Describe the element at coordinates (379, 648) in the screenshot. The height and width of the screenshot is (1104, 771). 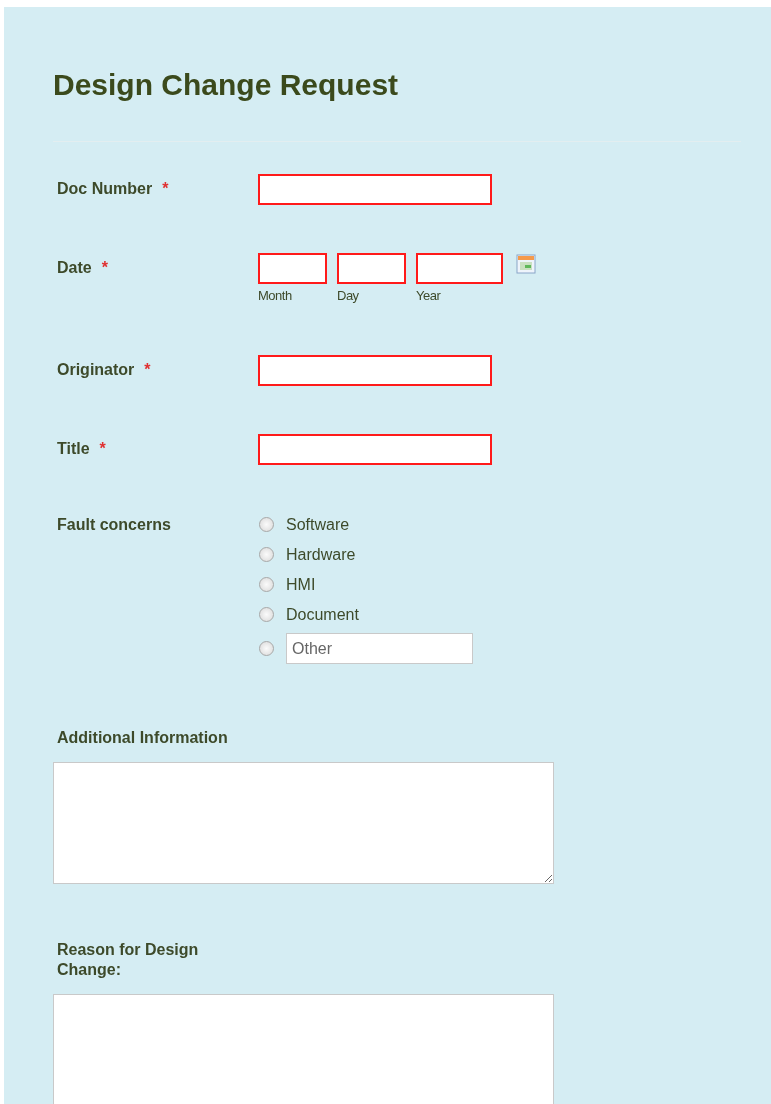
I see `other-field: Other` at that location.